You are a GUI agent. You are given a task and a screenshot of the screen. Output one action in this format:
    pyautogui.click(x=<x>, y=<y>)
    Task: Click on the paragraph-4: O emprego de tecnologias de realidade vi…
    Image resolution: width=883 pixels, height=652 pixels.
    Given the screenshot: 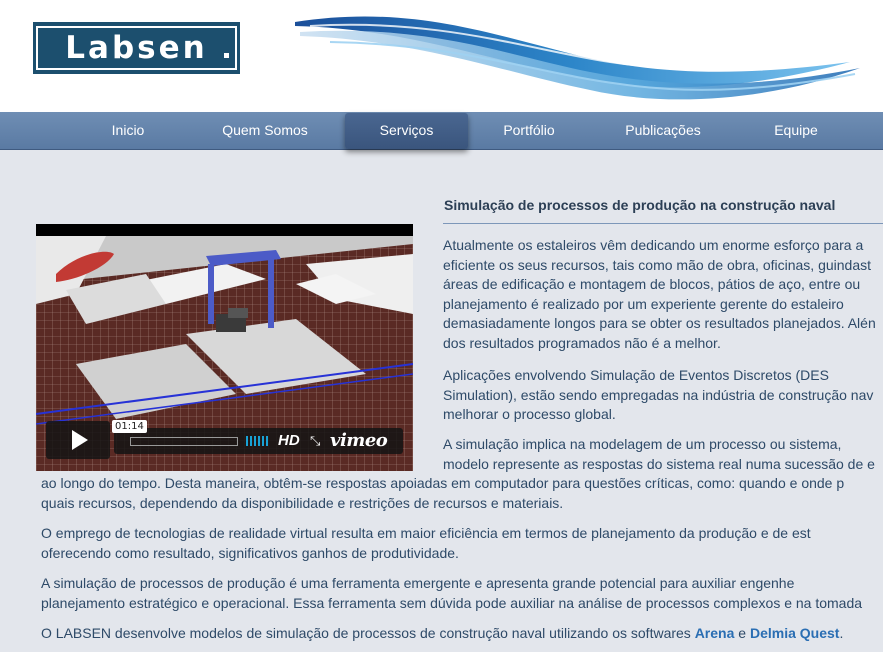 What is the action you would take?
    pyautogui.click(x=462, y=543)
    